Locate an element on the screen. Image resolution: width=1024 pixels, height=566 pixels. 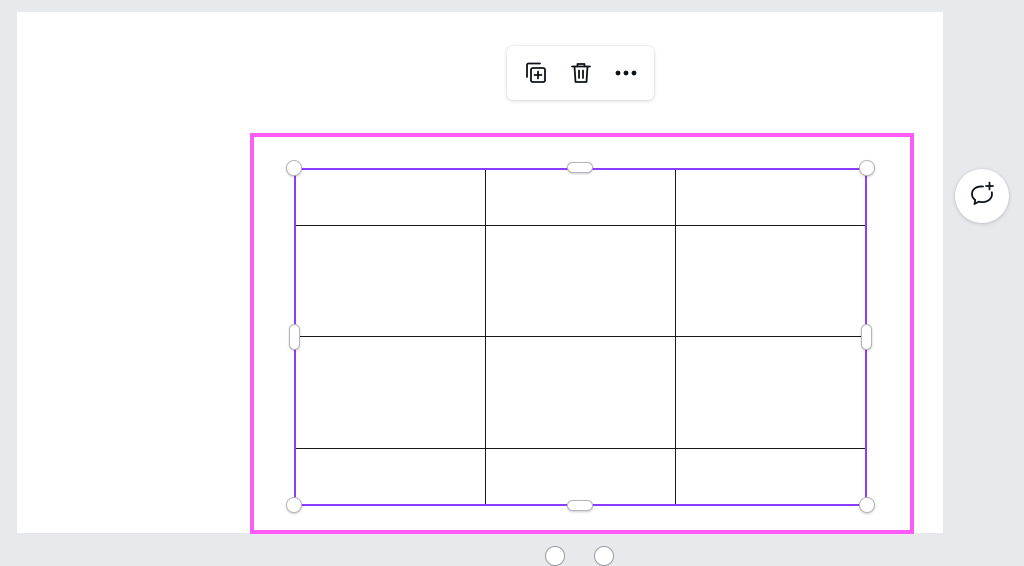
resize-handle-left is located at coordinates (294, 337).